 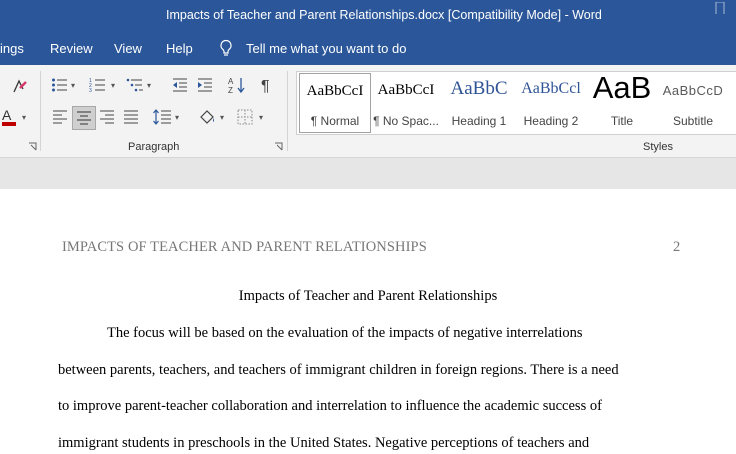 I want to click on style-sample: AaB, so click(x=622, y=87).